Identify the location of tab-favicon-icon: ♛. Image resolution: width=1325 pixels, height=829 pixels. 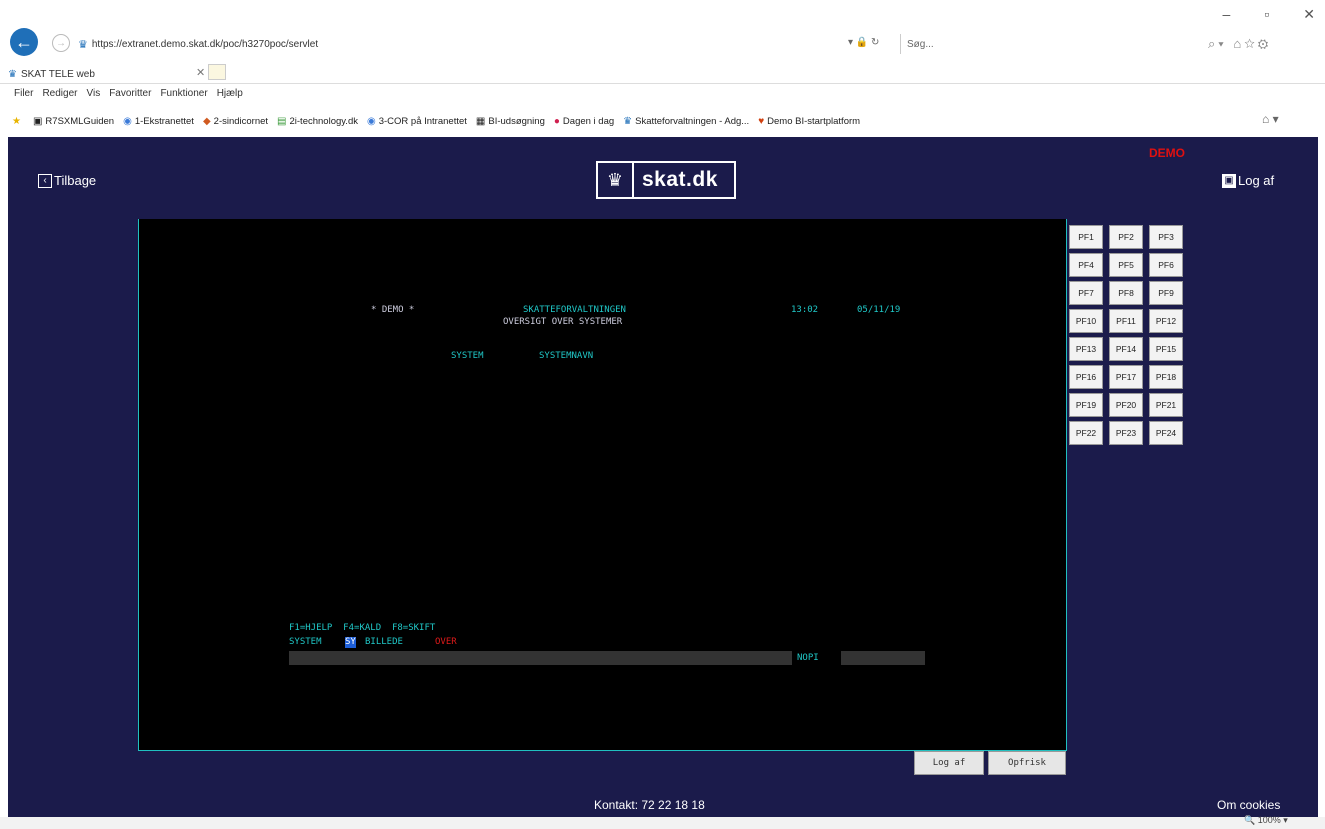
(12, 74).